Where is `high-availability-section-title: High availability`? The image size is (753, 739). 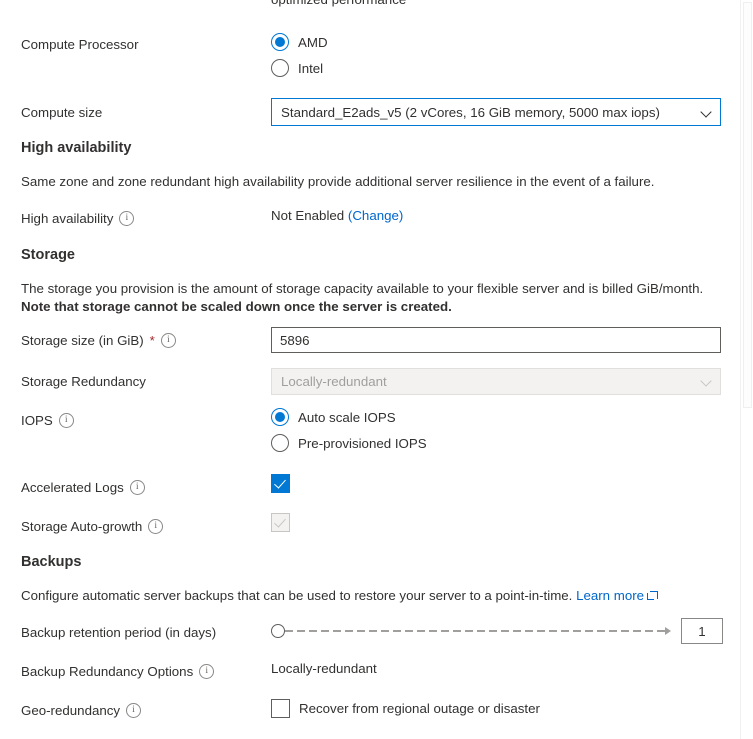 high-availability-section-title: High availability is located at coordinates (76, 148).